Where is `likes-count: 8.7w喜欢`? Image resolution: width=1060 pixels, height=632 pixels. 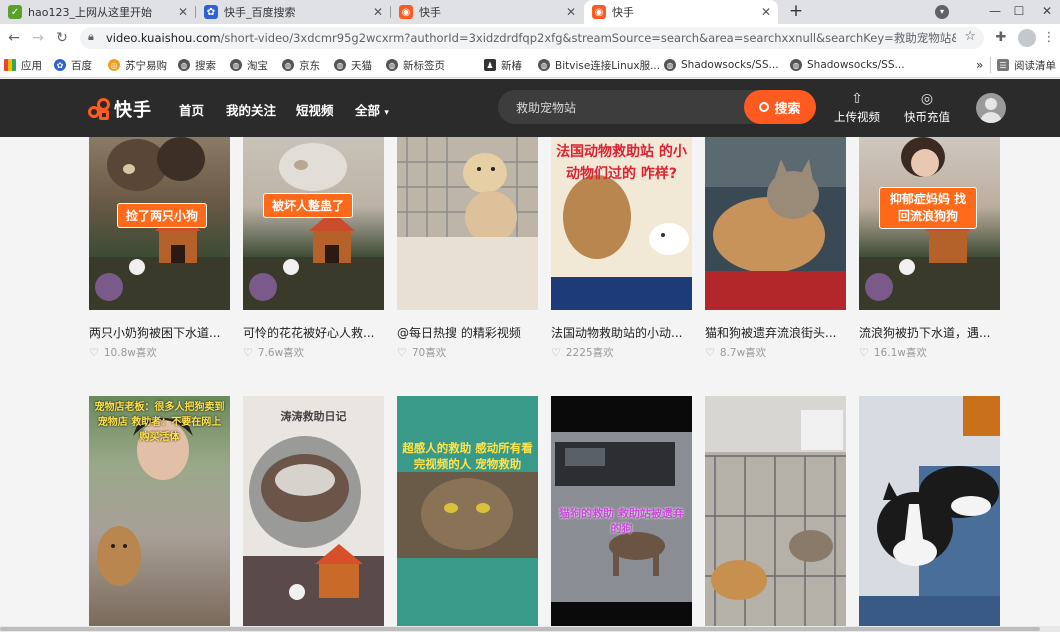
likes-count: 8.7w喜欢 is located at coordinates (743, 353).